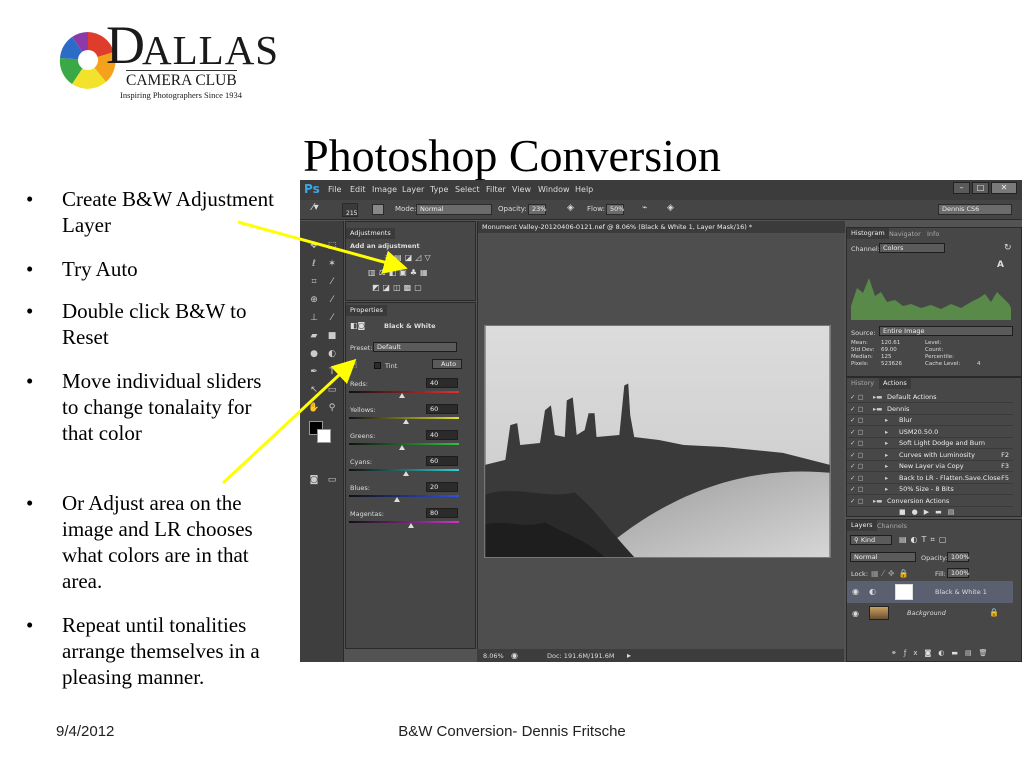  Describe the element at coordinates (862, 525) in the screenshot. I see `tab-layers: Layers` at that location.